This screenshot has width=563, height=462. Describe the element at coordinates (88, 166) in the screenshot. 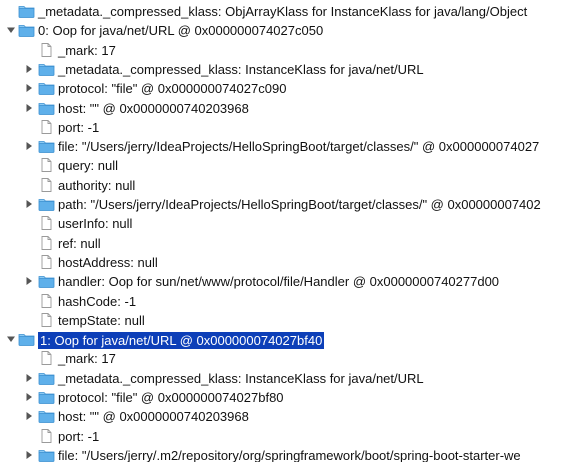

I see `tree-row-label: query: null` at that location.